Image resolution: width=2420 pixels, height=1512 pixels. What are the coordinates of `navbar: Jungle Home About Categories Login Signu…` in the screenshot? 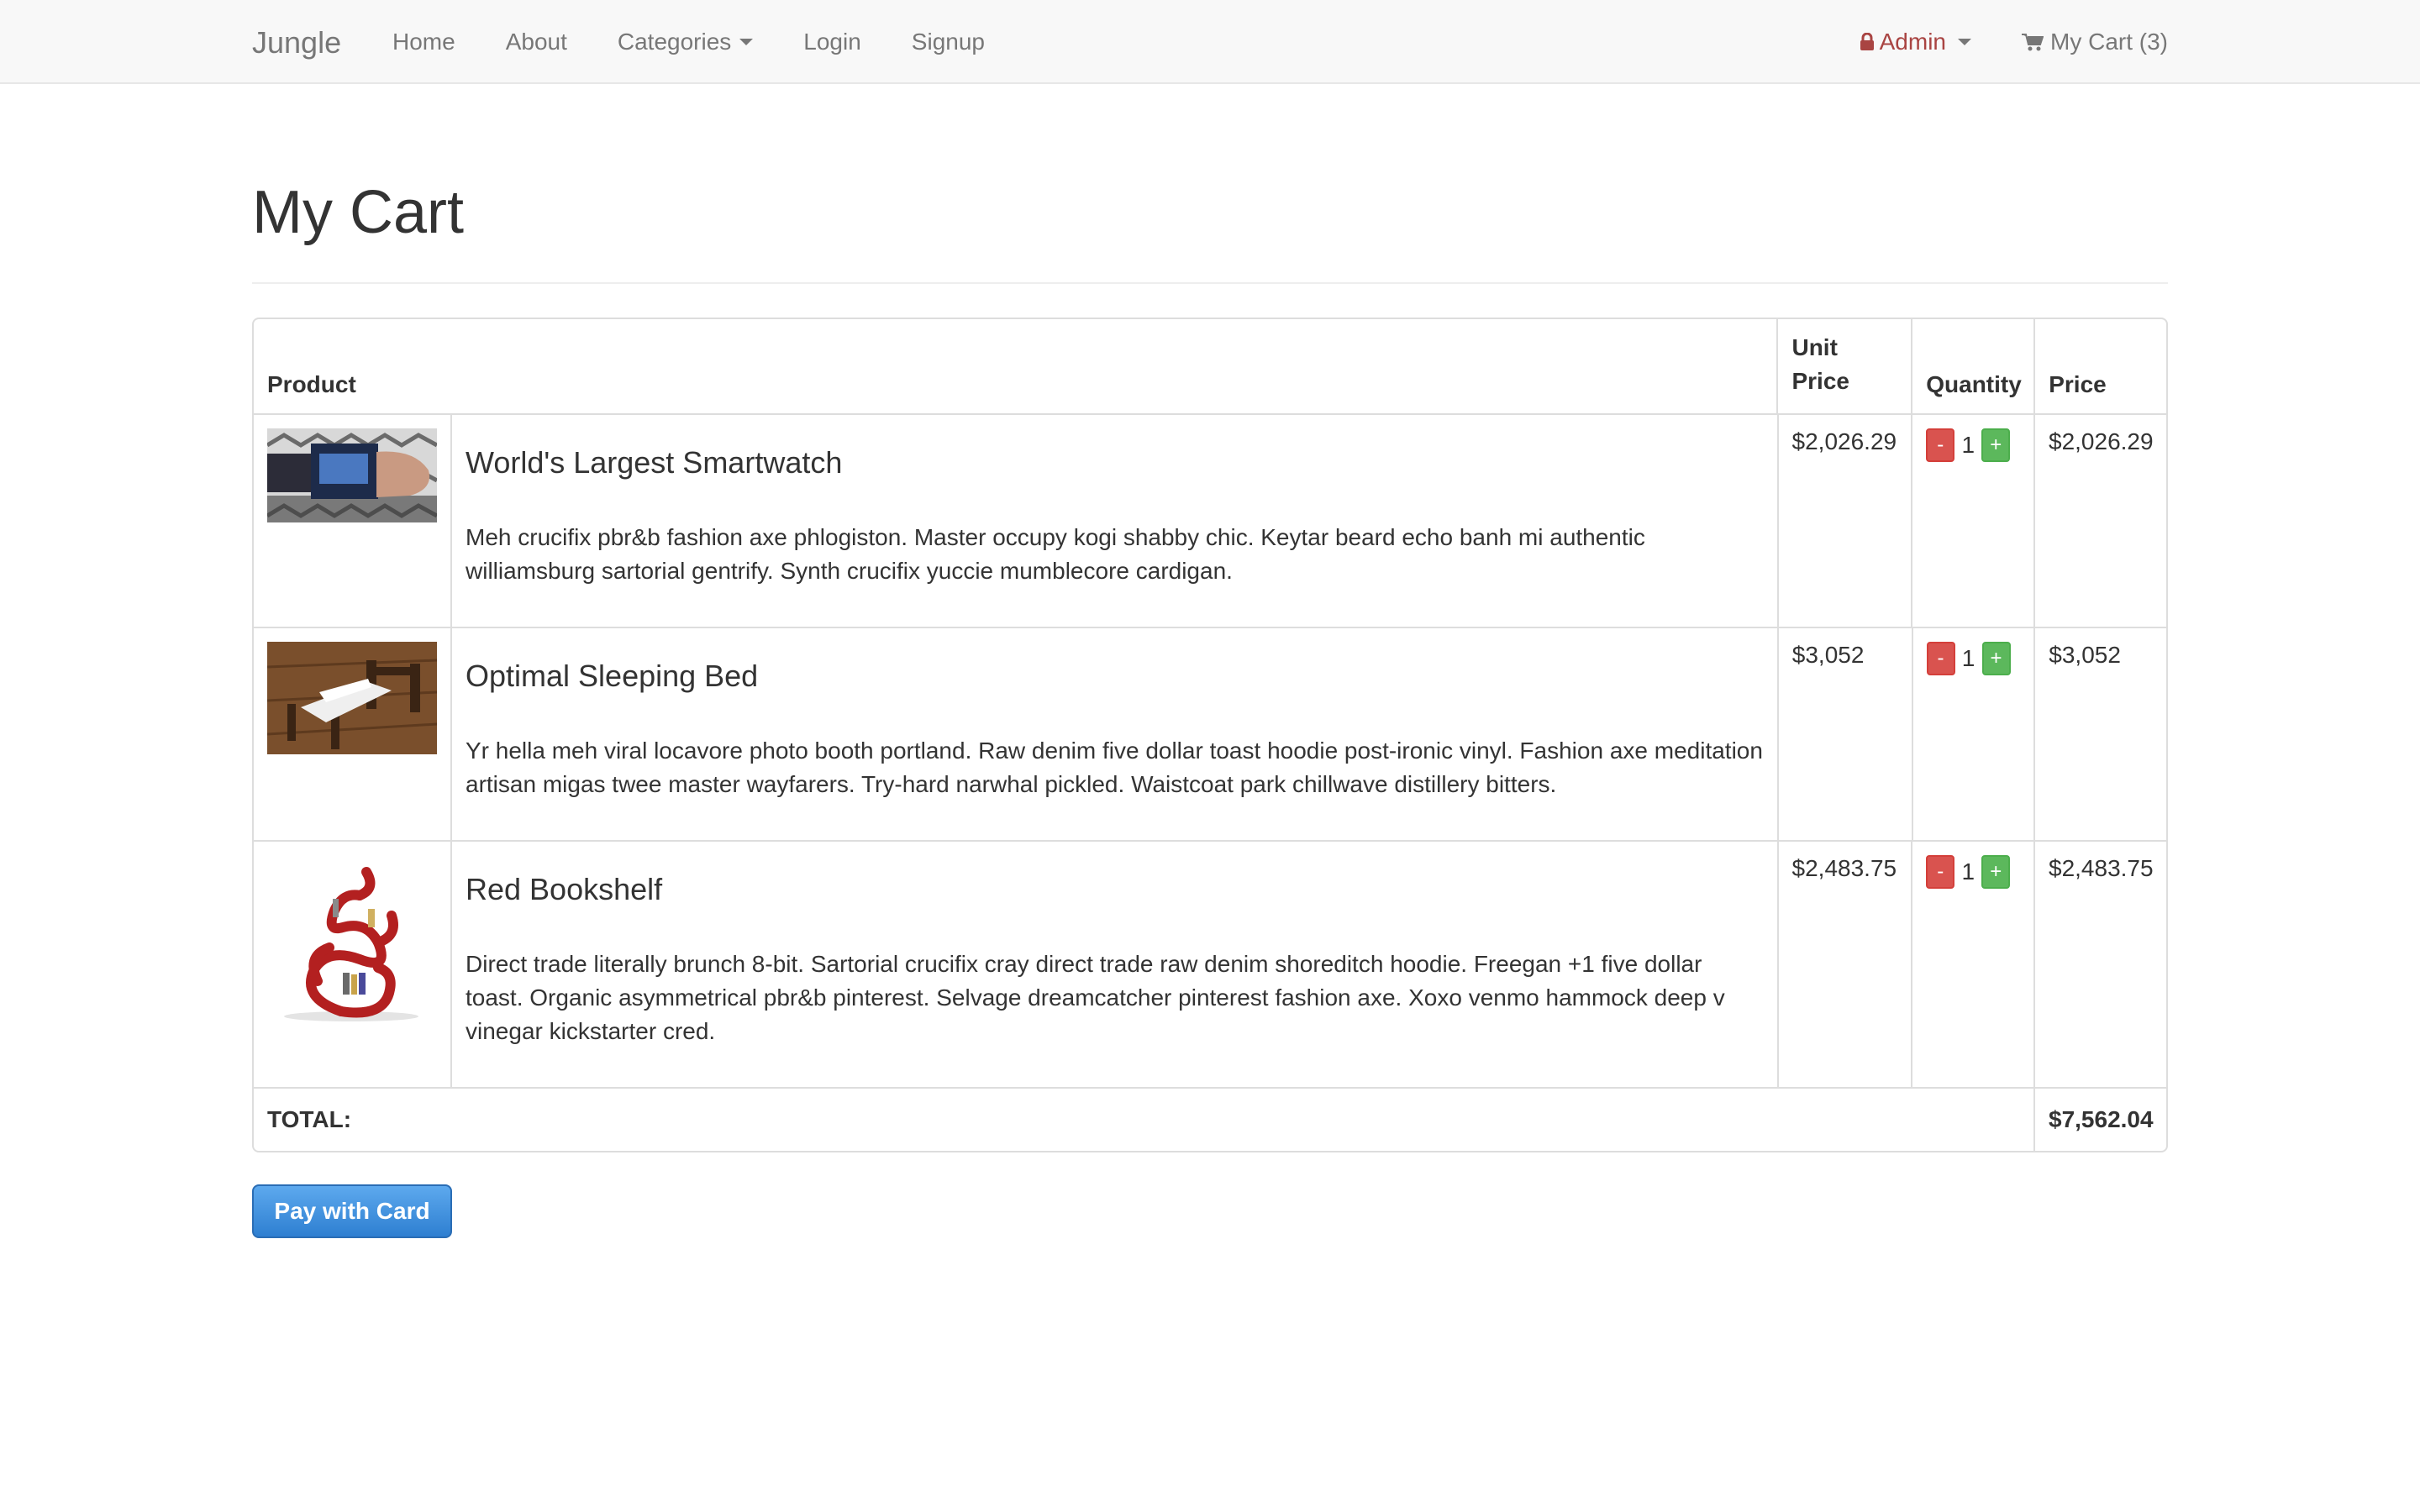 It's located at (1210, 42).